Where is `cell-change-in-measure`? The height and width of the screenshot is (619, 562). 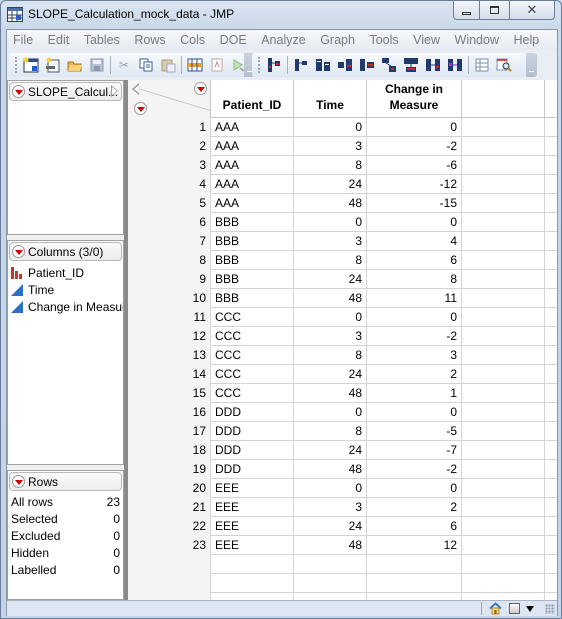 cell-change-in-measure is located at coordinates (414, 564).